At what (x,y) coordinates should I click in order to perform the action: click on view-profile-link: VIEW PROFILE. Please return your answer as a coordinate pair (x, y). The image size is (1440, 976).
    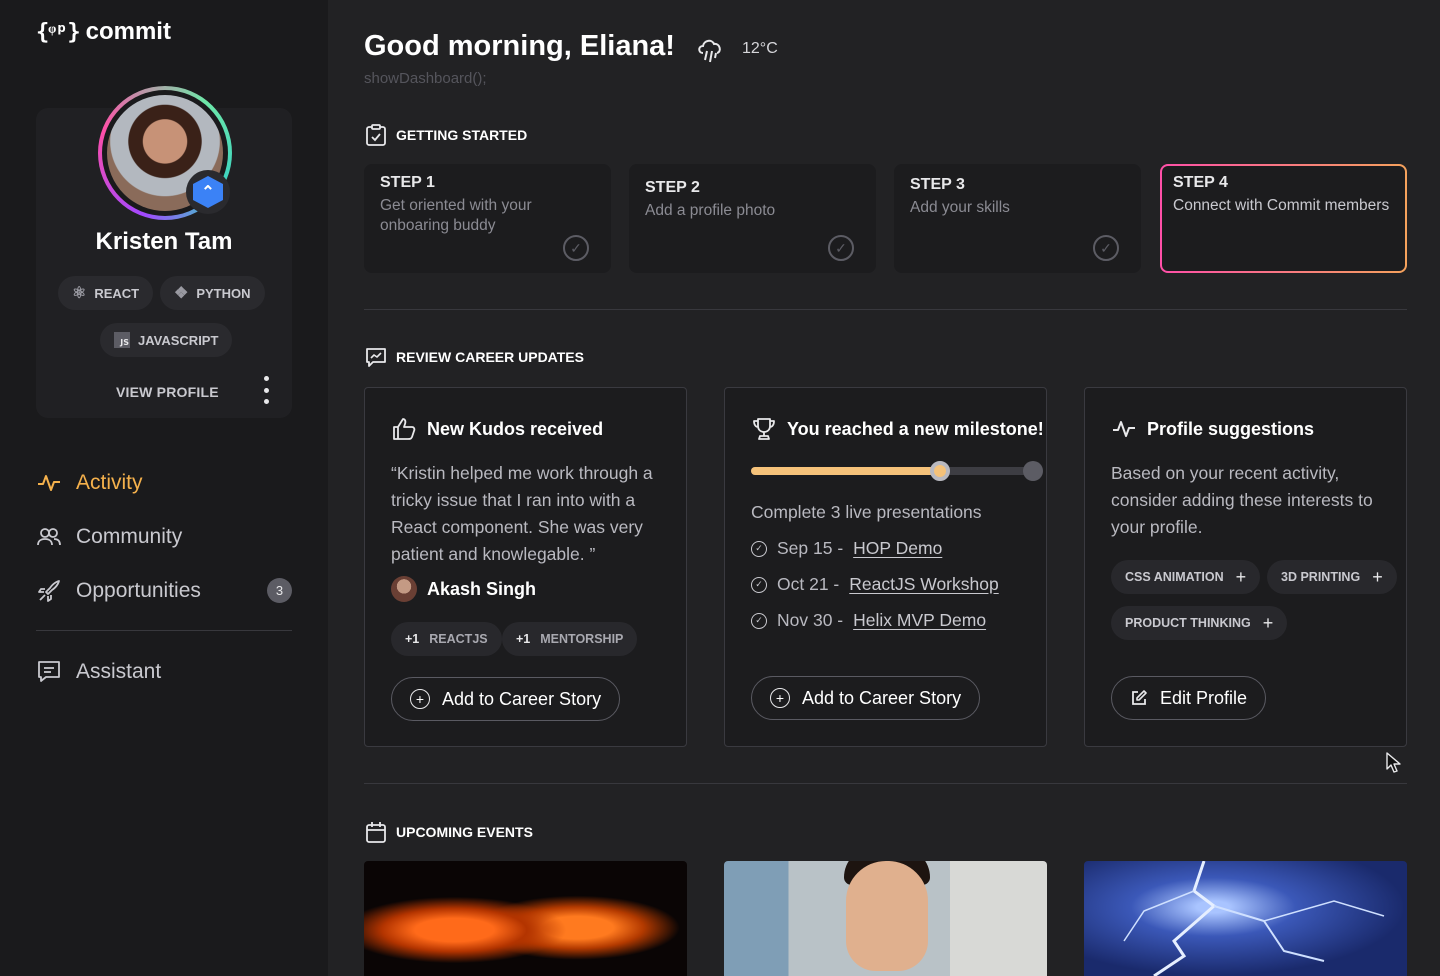
    Looking at the image, I should click on (167, 392).